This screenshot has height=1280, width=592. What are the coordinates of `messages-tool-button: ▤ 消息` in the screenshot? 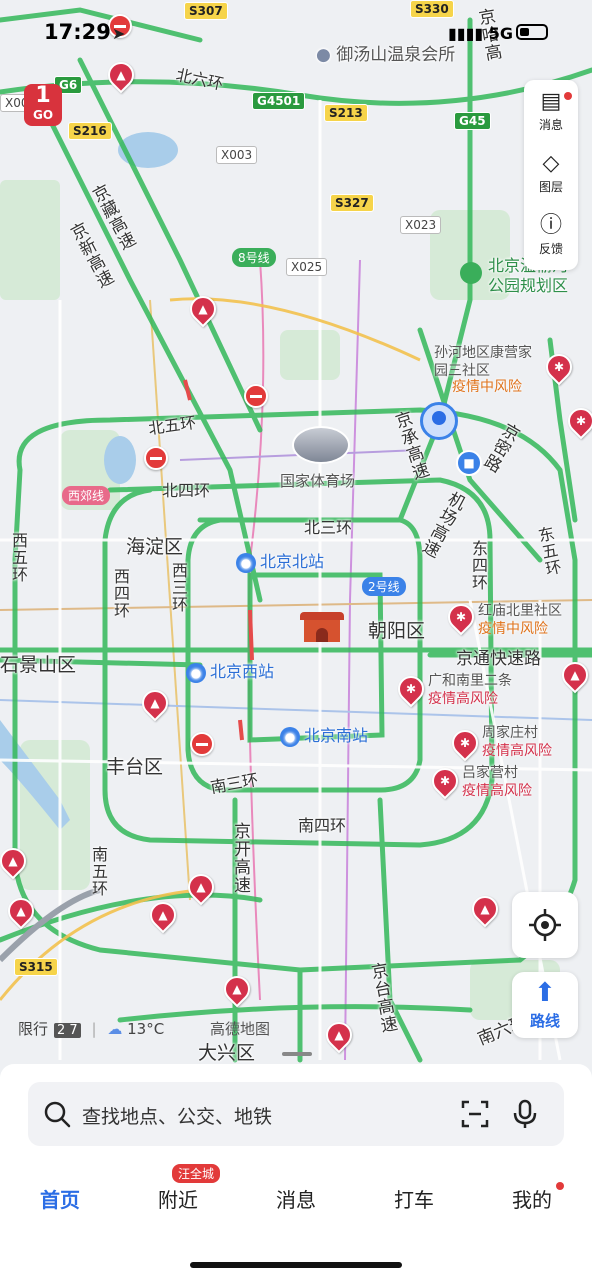 It's located at (551, 110).